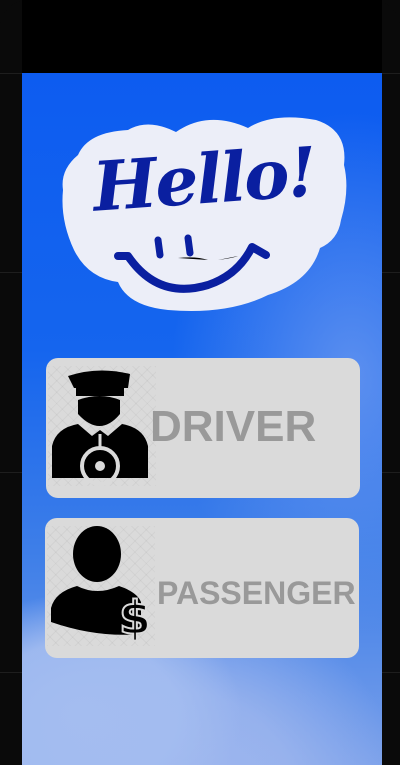  I want to click on passenger-button: $ PASSENGER, so click(202, 588).